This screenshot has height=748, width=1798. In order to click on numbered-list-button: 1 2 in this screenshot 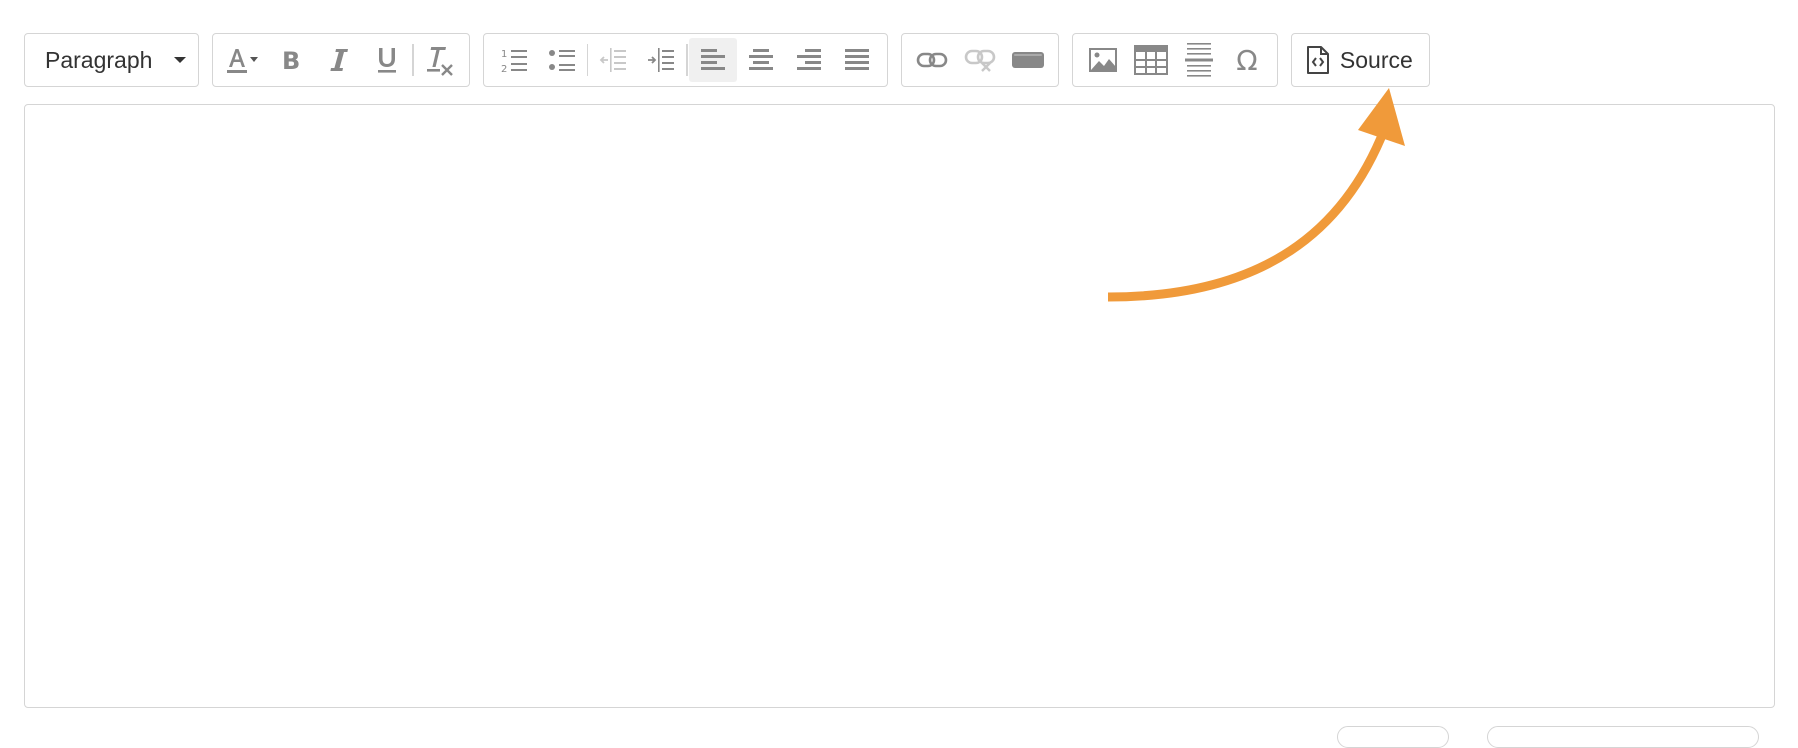, I will do `click(514, 60)`.